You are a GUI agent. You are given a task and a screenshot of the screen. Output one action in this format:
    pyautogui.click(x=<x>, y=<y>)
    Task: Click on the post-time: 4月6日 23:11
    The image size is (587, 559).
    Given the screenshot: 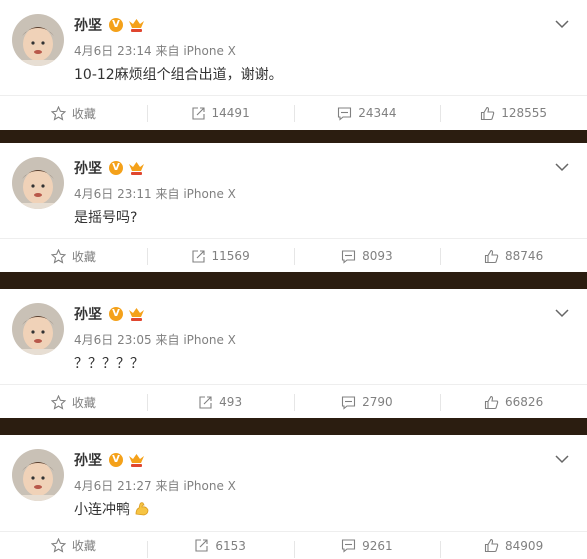 What is the action you would take?
    pyautogui.click(x=113, y=194)
    